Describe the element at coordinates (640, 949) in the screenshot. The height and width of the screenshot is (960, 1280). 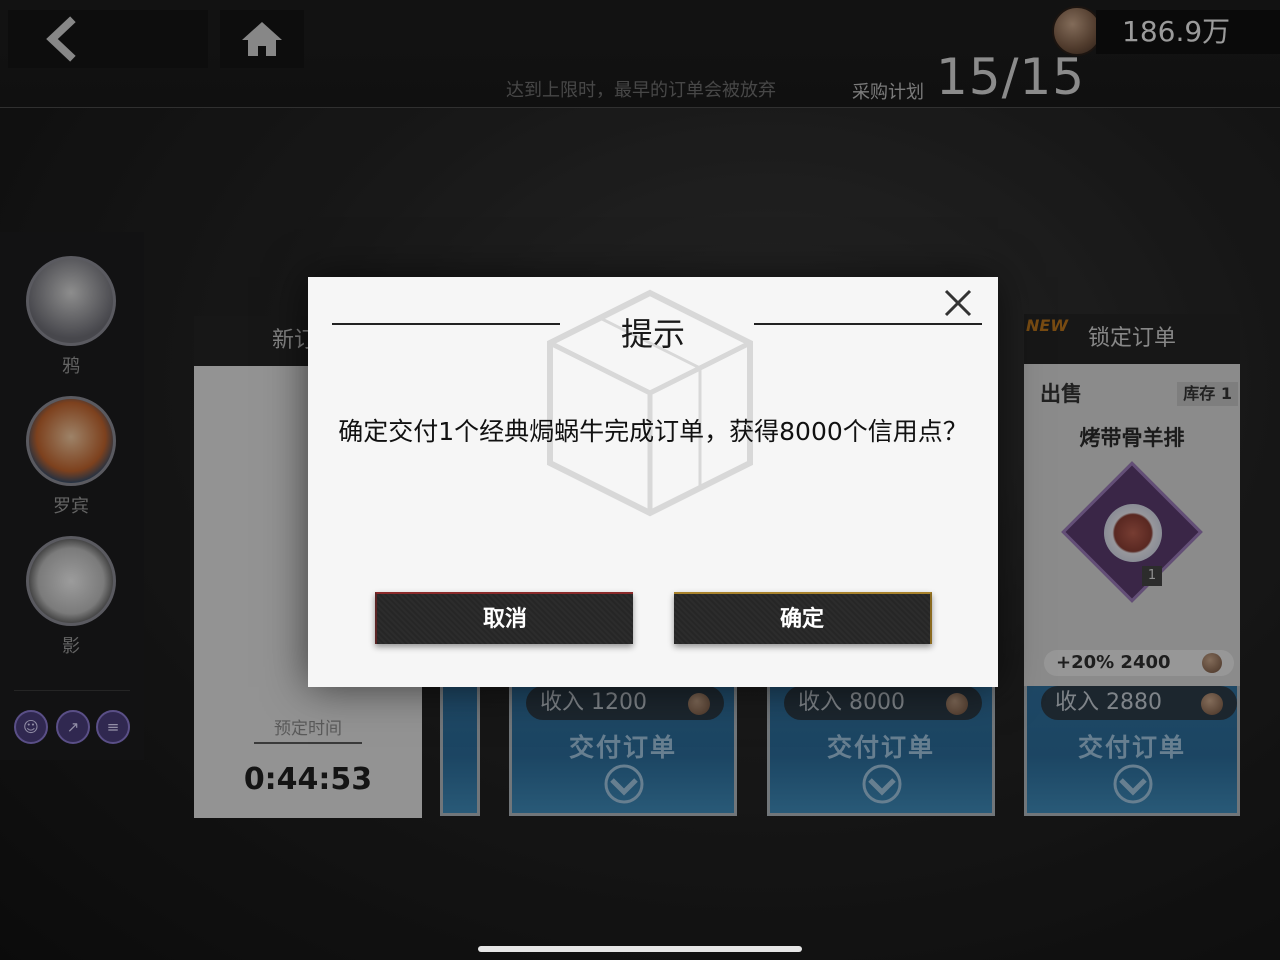
I see `home-indicator` at that location.